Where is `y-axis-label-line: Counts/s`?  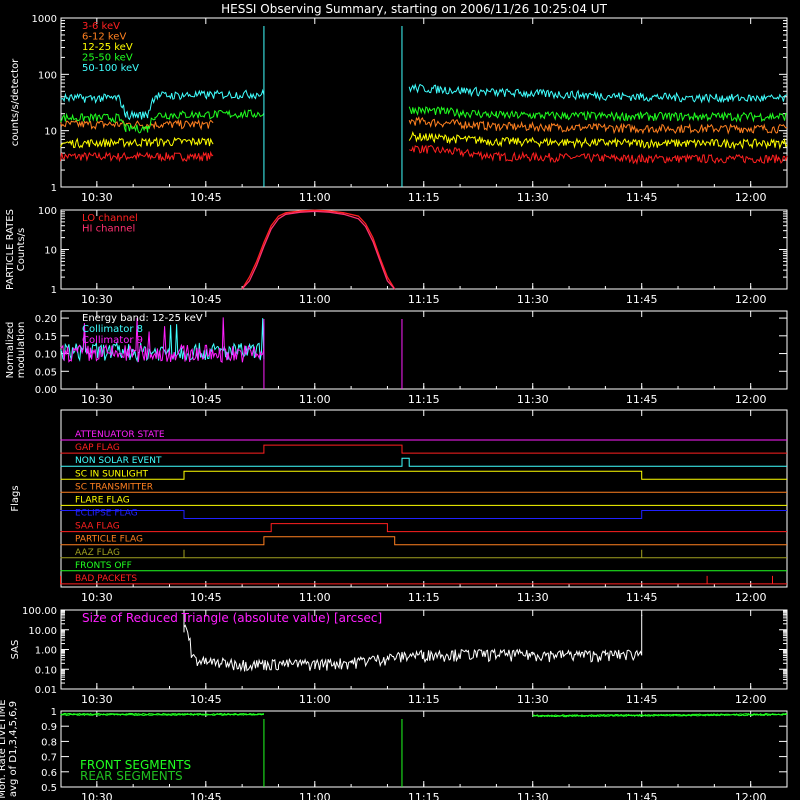 y-axis-label-line: Counts/s is located at coordinates (21, 250).